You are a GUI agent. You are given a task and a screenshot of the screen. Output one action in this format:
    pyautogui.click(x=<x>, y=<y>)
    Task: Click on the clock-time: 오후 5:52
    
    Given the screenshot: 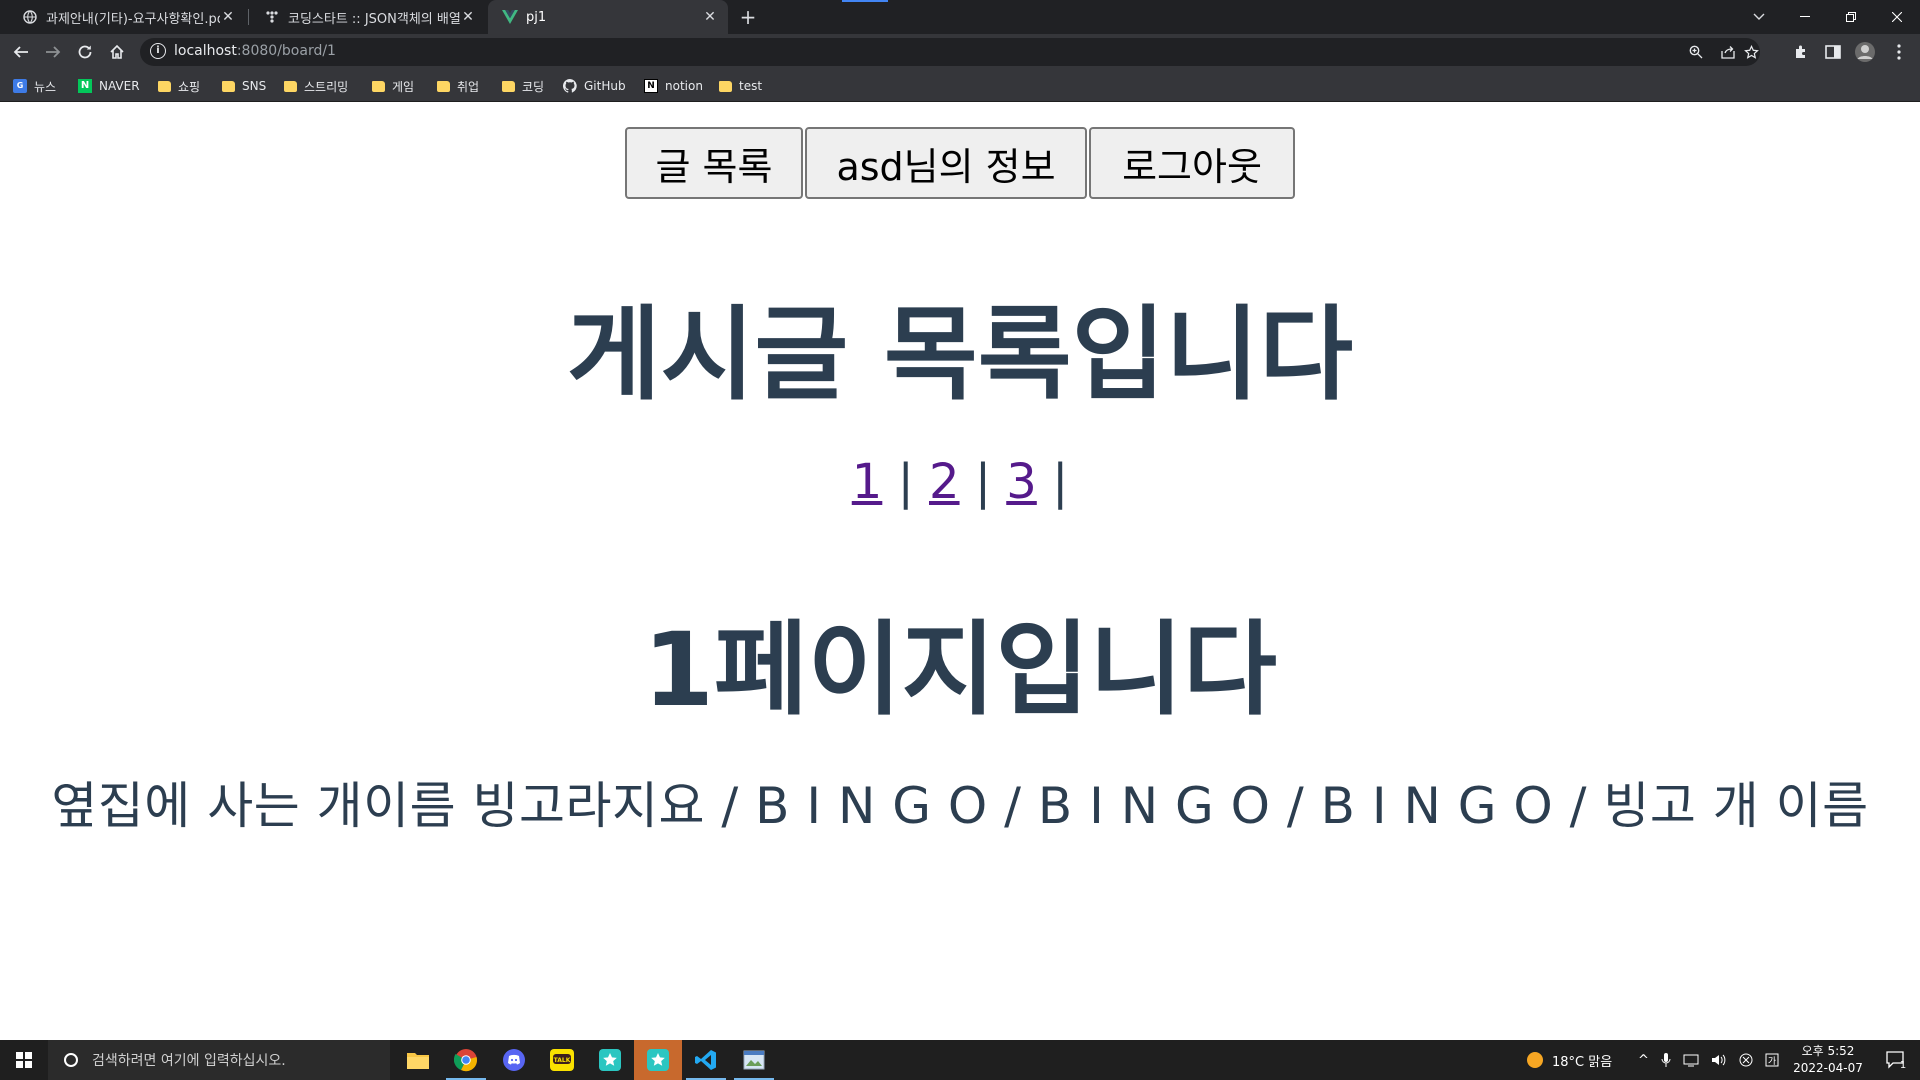 What is the action you would take?
    pyautogui.click(x=1828, y=1051)
    